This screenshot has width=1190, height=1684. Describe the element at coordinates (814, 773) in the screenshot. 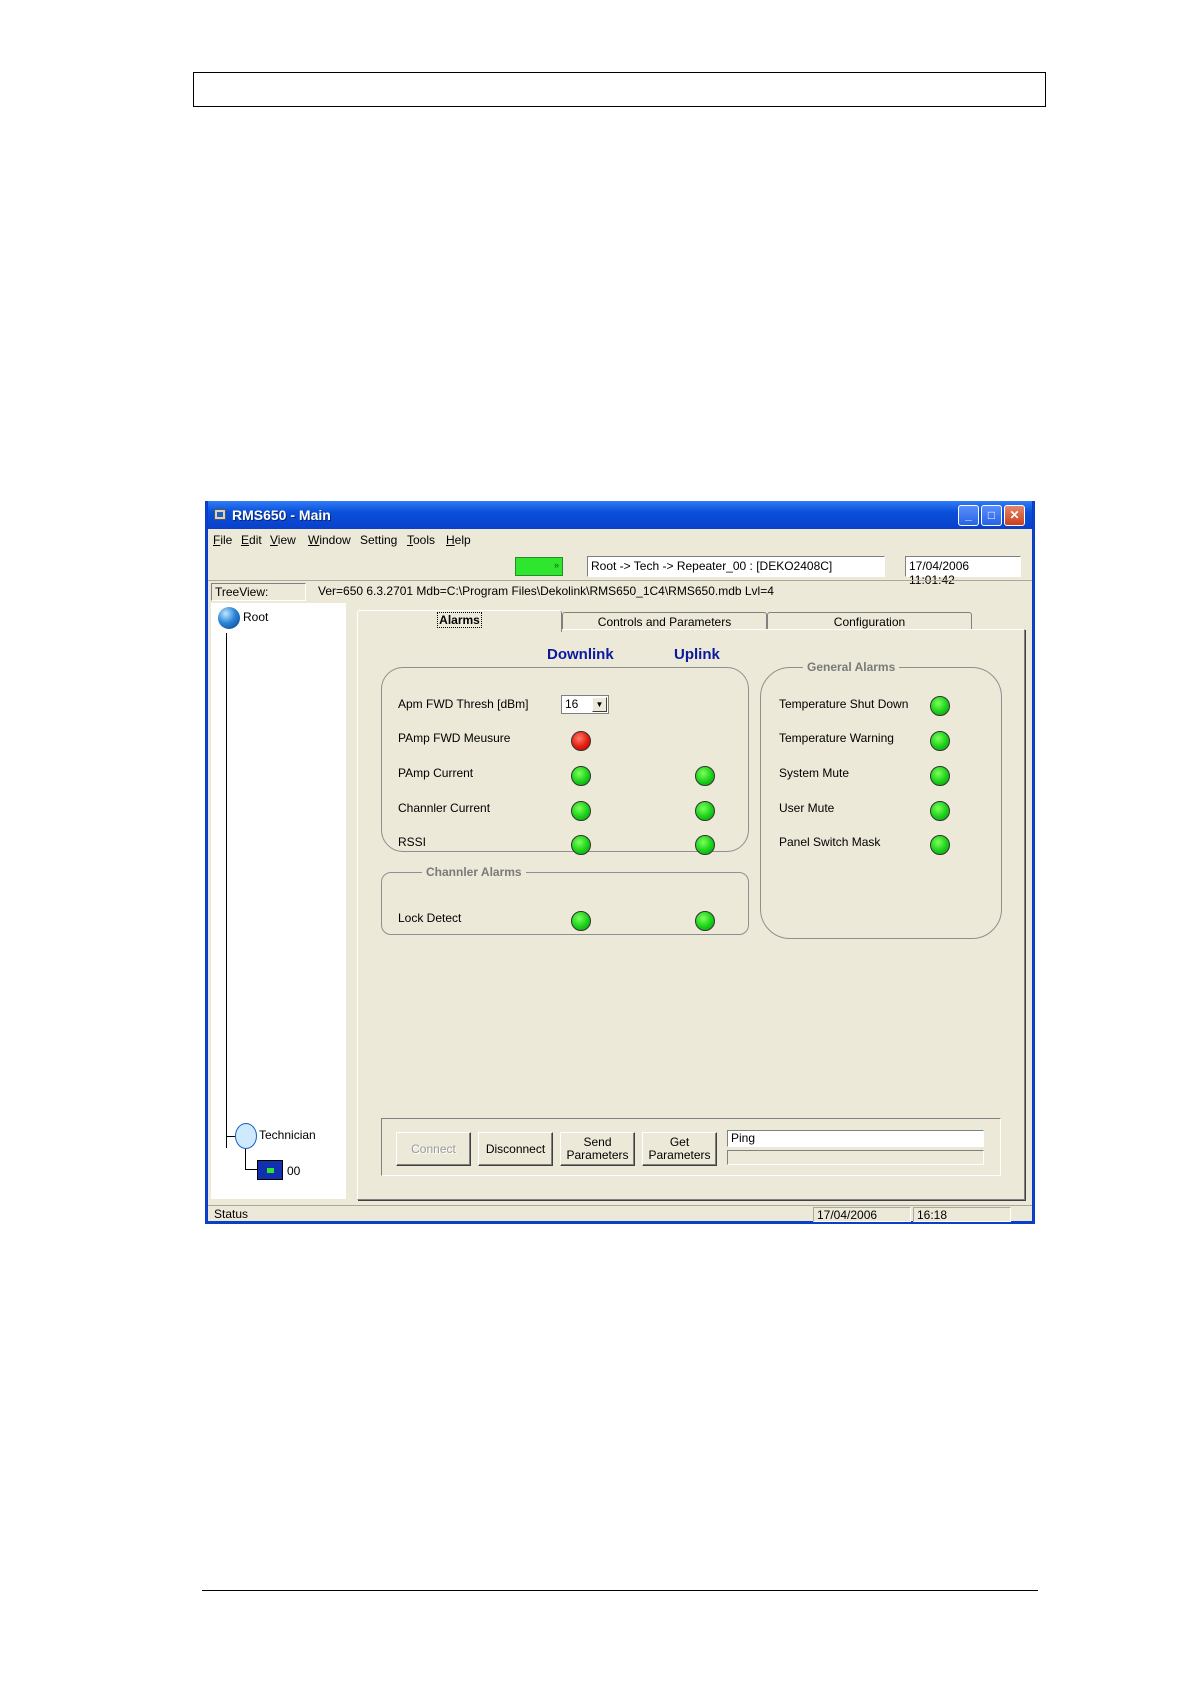

I see `alarm-label: System Mute` at that location.